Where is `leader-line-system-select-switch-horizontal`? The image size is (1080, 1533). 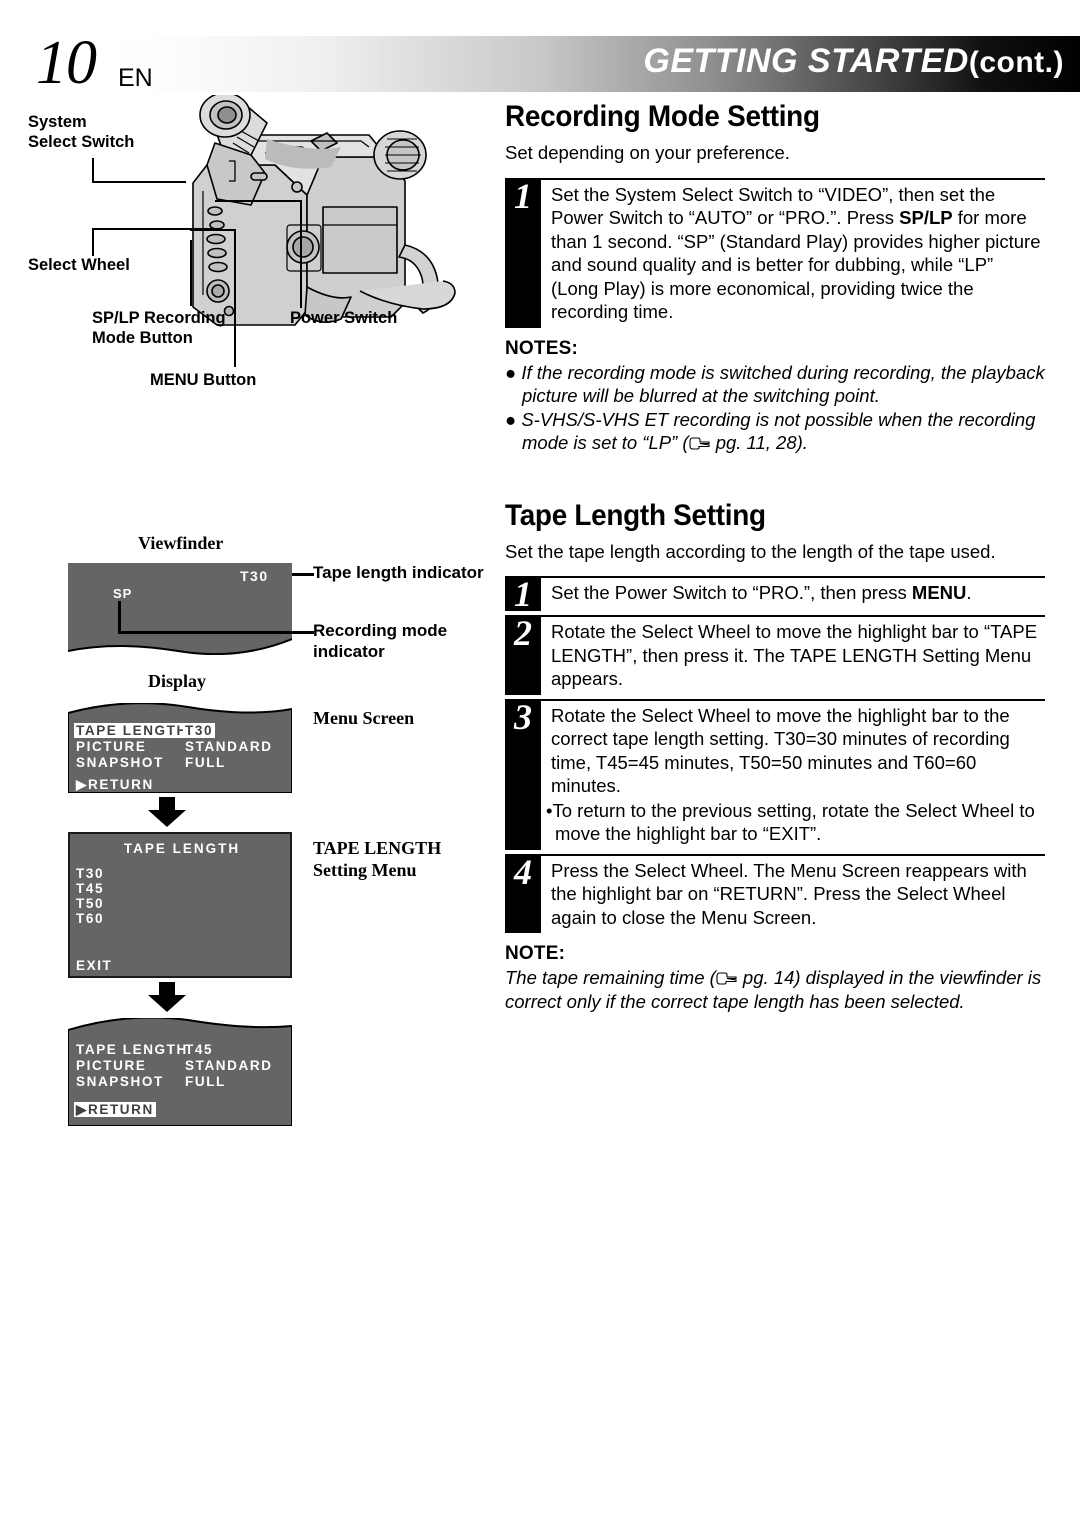
leader-line-system-select-switch-horizontal is located at coordinates (139, 182).